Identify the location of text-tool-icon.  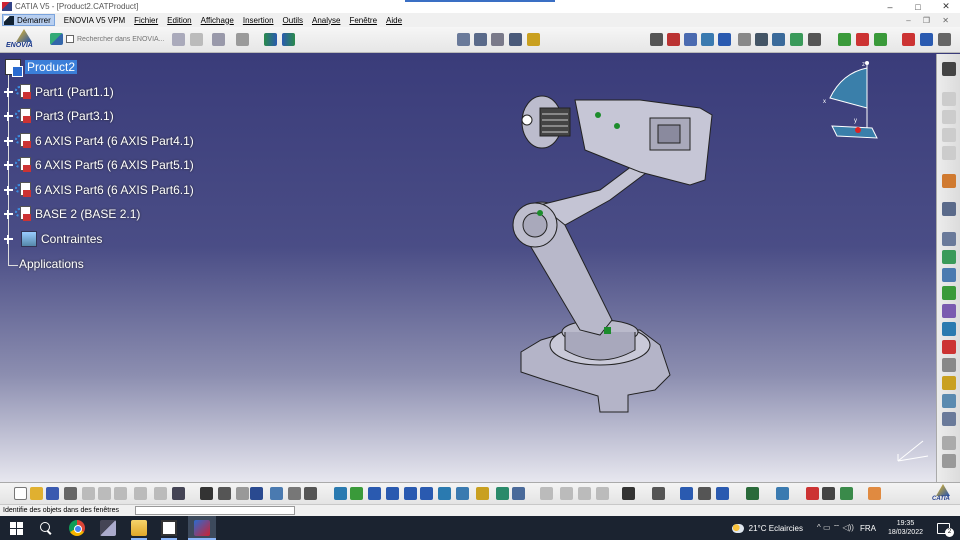
(949, 461).